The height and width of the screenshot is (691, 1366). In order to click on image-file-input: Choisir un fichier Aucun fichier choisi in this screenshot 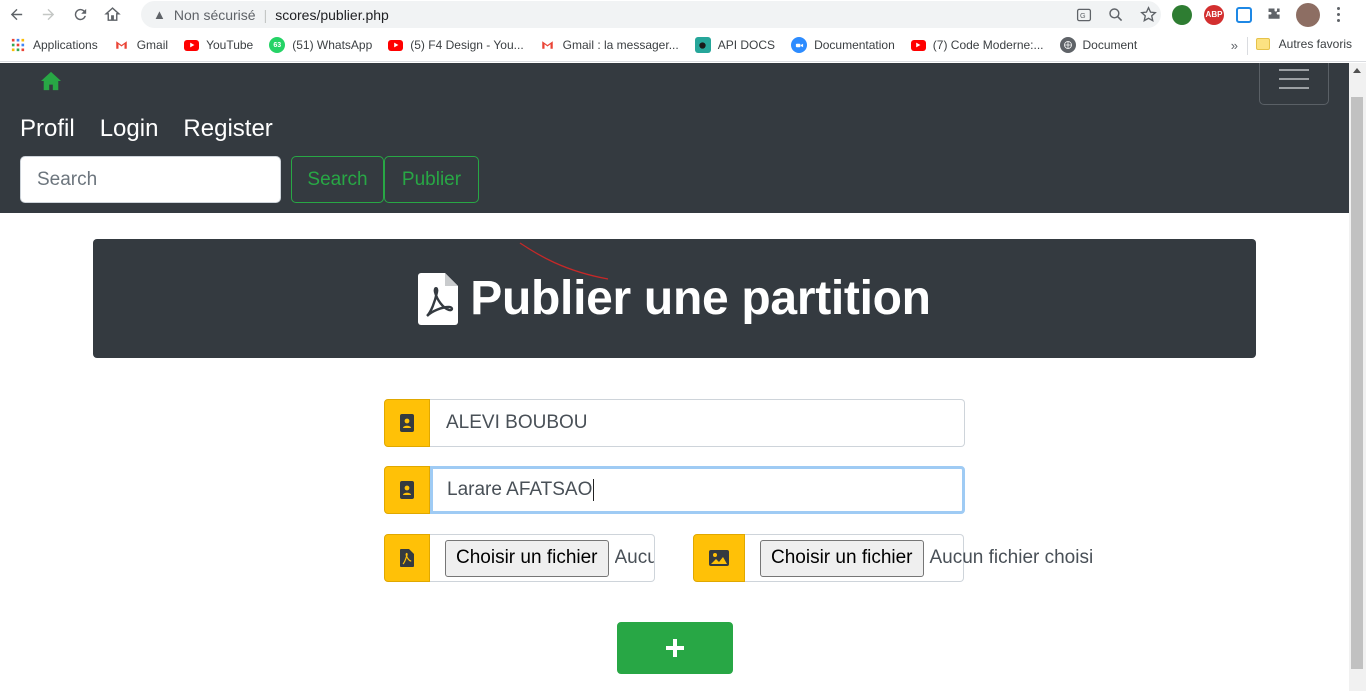, I will do `click(919, 558)`.